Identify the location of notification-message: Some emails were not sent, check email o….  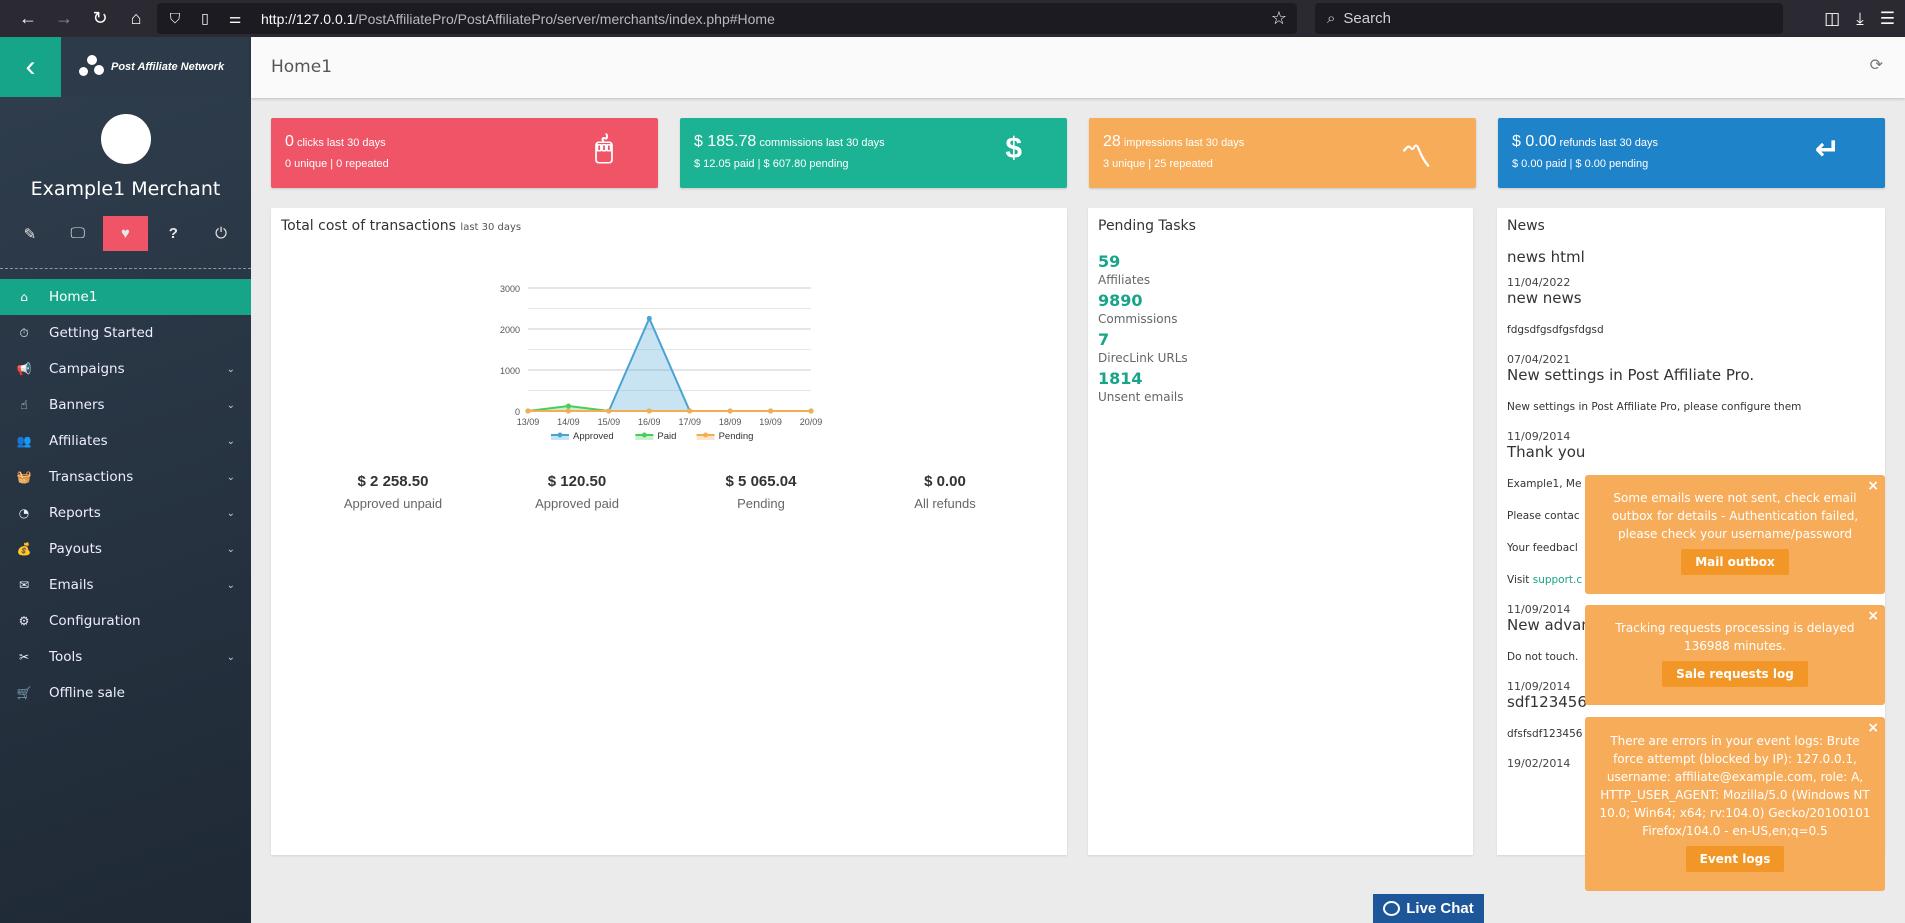
(1735, 516).